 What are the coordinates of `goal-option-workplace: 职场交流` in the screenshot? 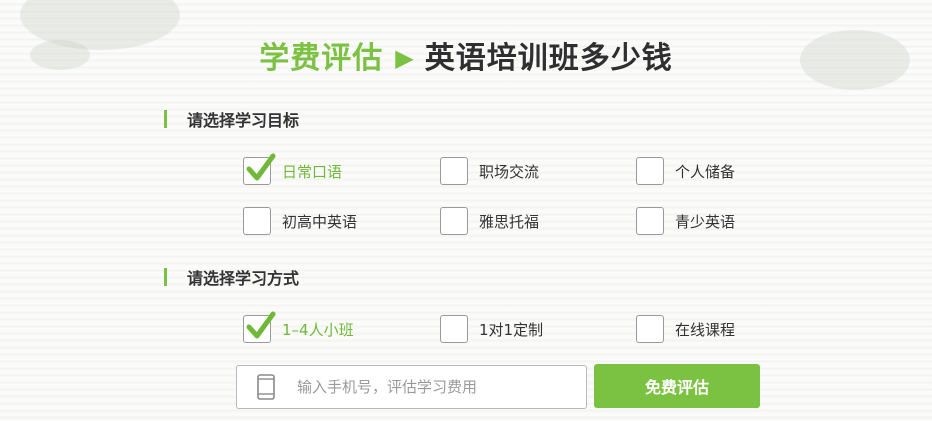 It's located at (489, 171).